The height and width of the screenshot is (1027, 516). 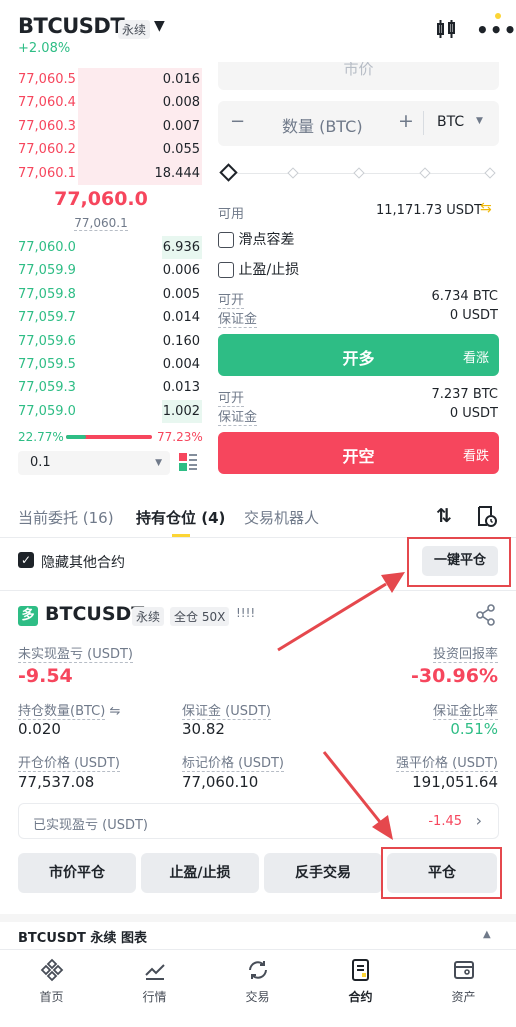 I want to click on ask-row: 77,060.1 18.444, so click(x=101, y=173).